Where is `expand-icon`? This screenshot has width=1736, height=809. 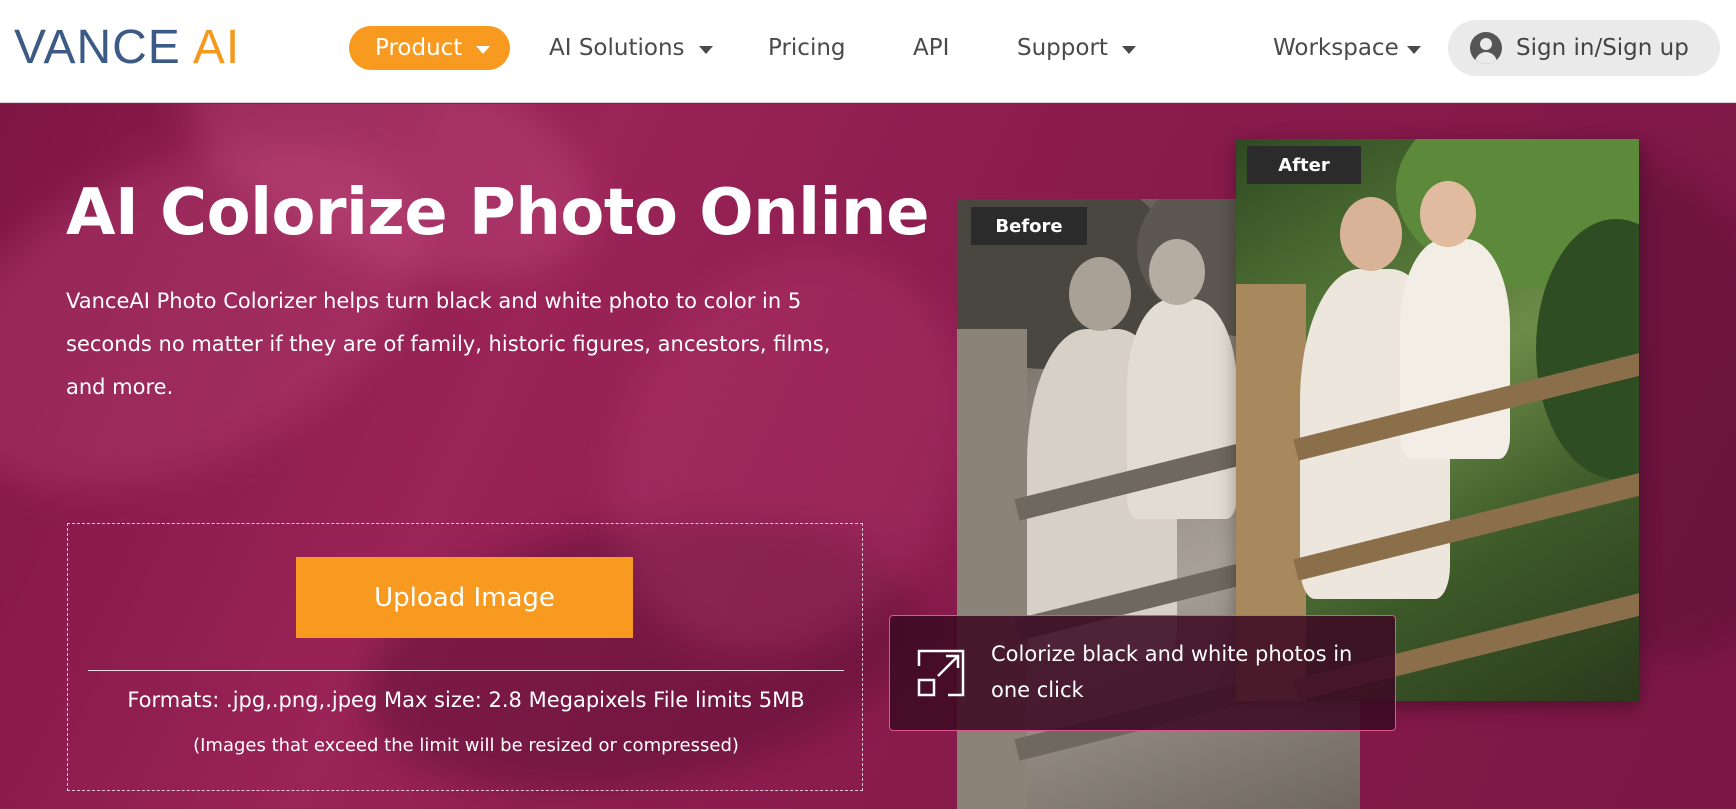 expand-icon is located at coordinates (941, 673).